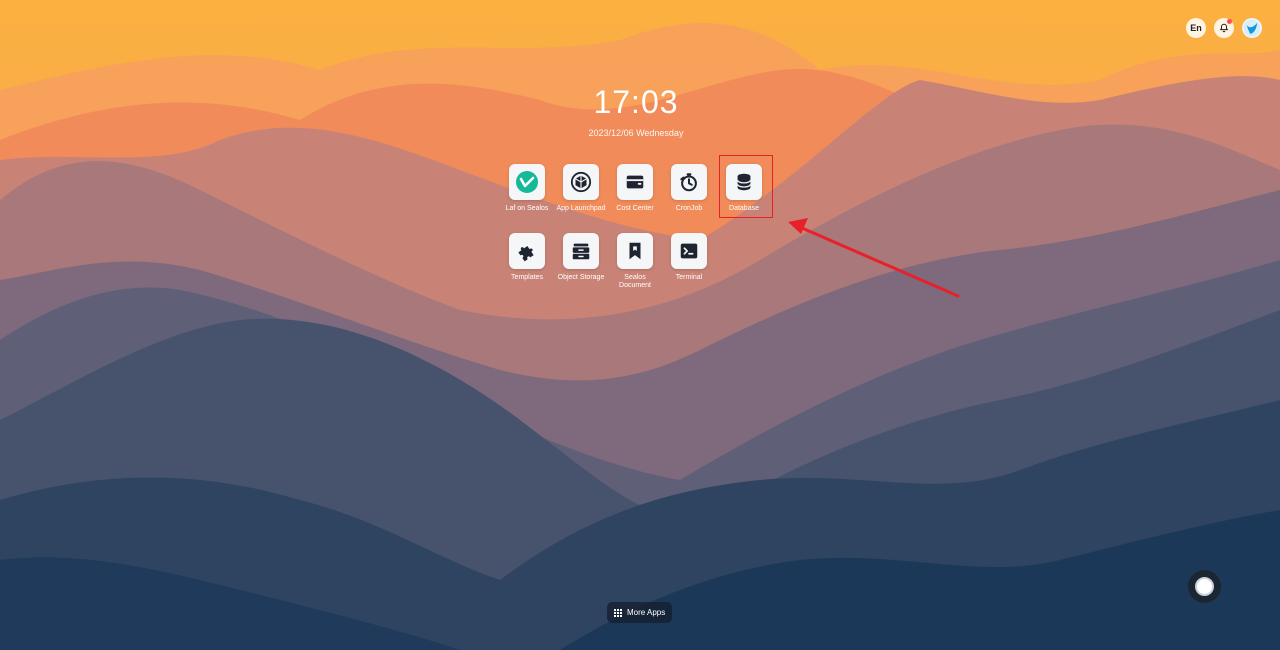 The height and width of the screenshot is (650, 1280). What do you see at coordinates (688, 182) in the screenshot?
I see `stopwatch-icon` at bounding box center [688, 182].